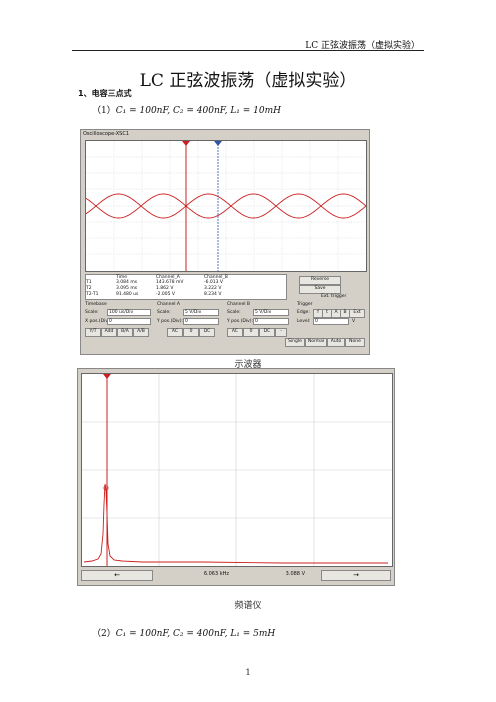 The width and height of the screenshot is (496, 702). I want to click on trigger-auto-button: Auto, so click(336, 342).